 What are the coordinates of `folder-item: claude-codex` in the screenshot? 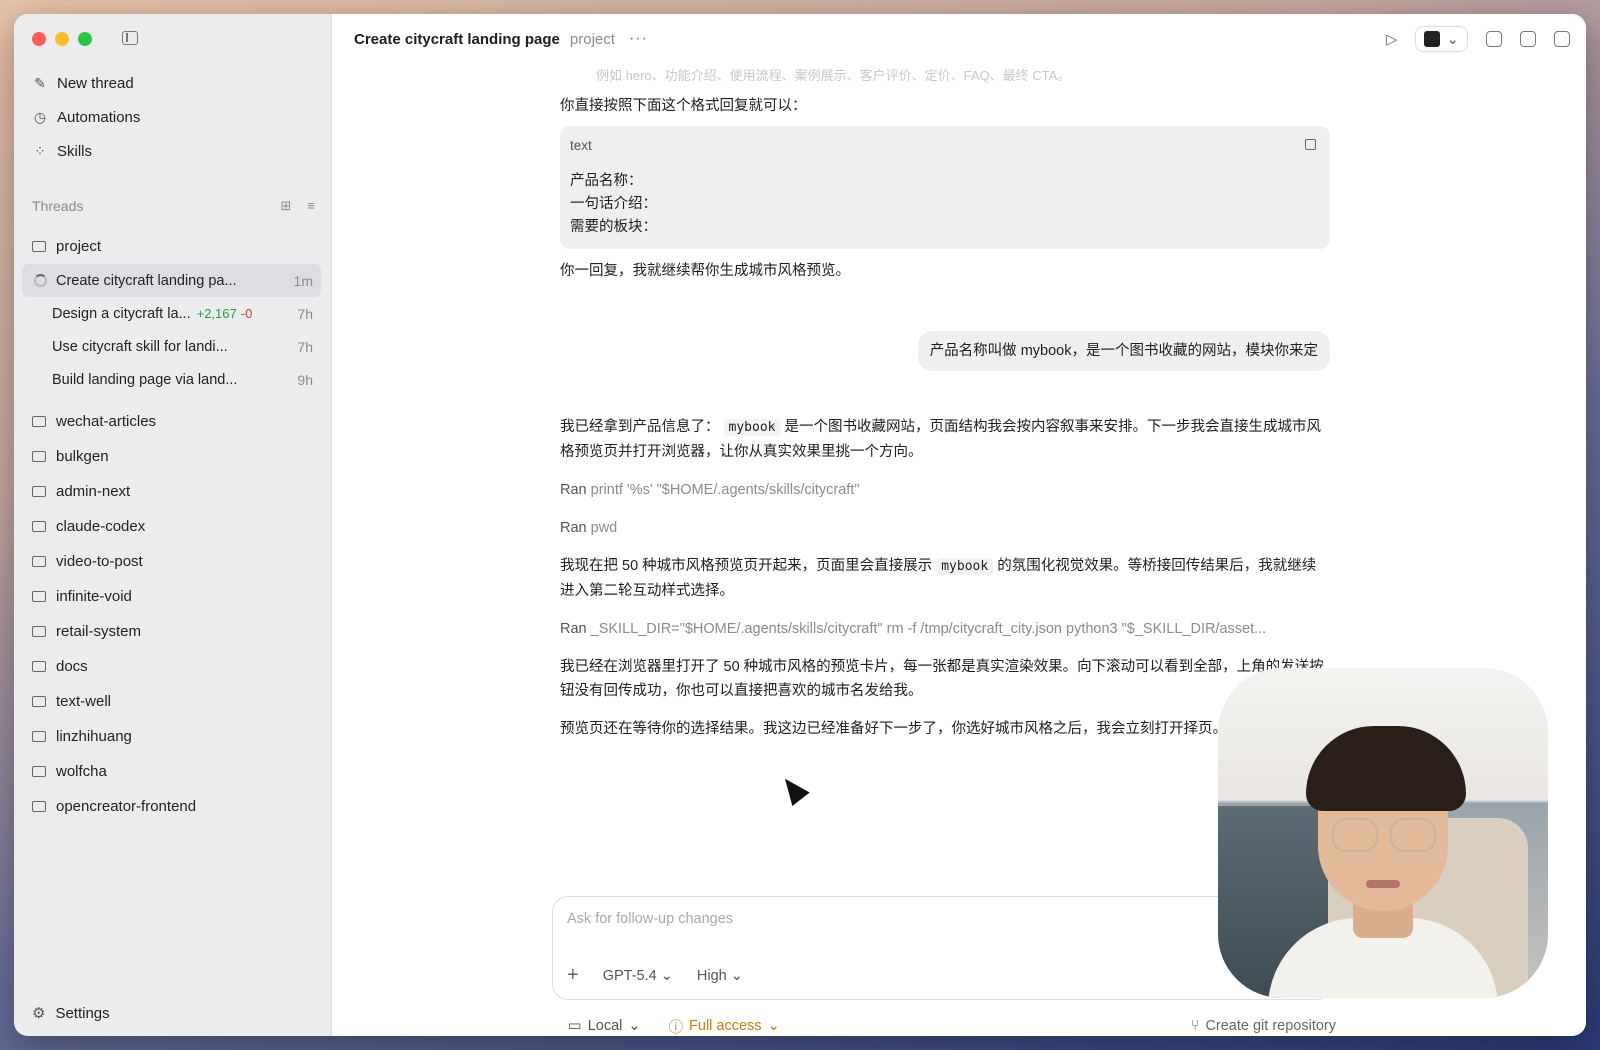 It's located at (171, 526).